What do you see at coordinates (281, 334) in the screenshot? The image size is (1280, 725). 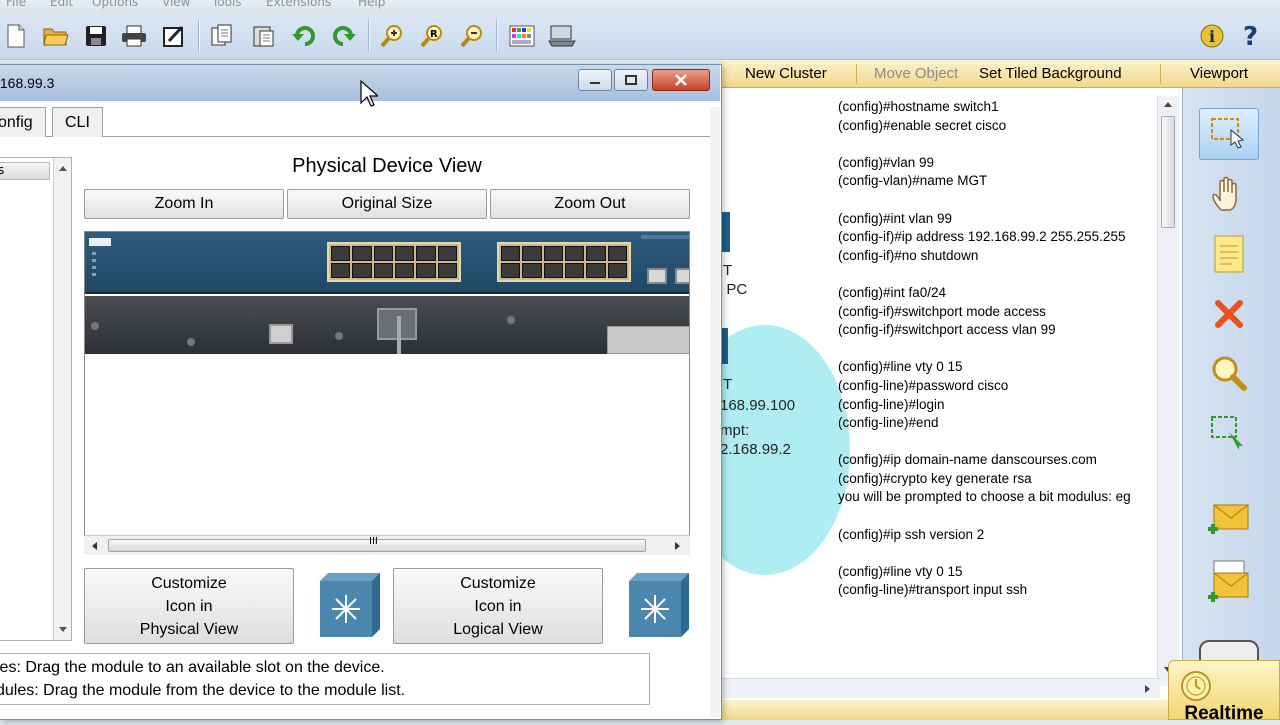 I see `console-port` at bounding box center [281, 334].